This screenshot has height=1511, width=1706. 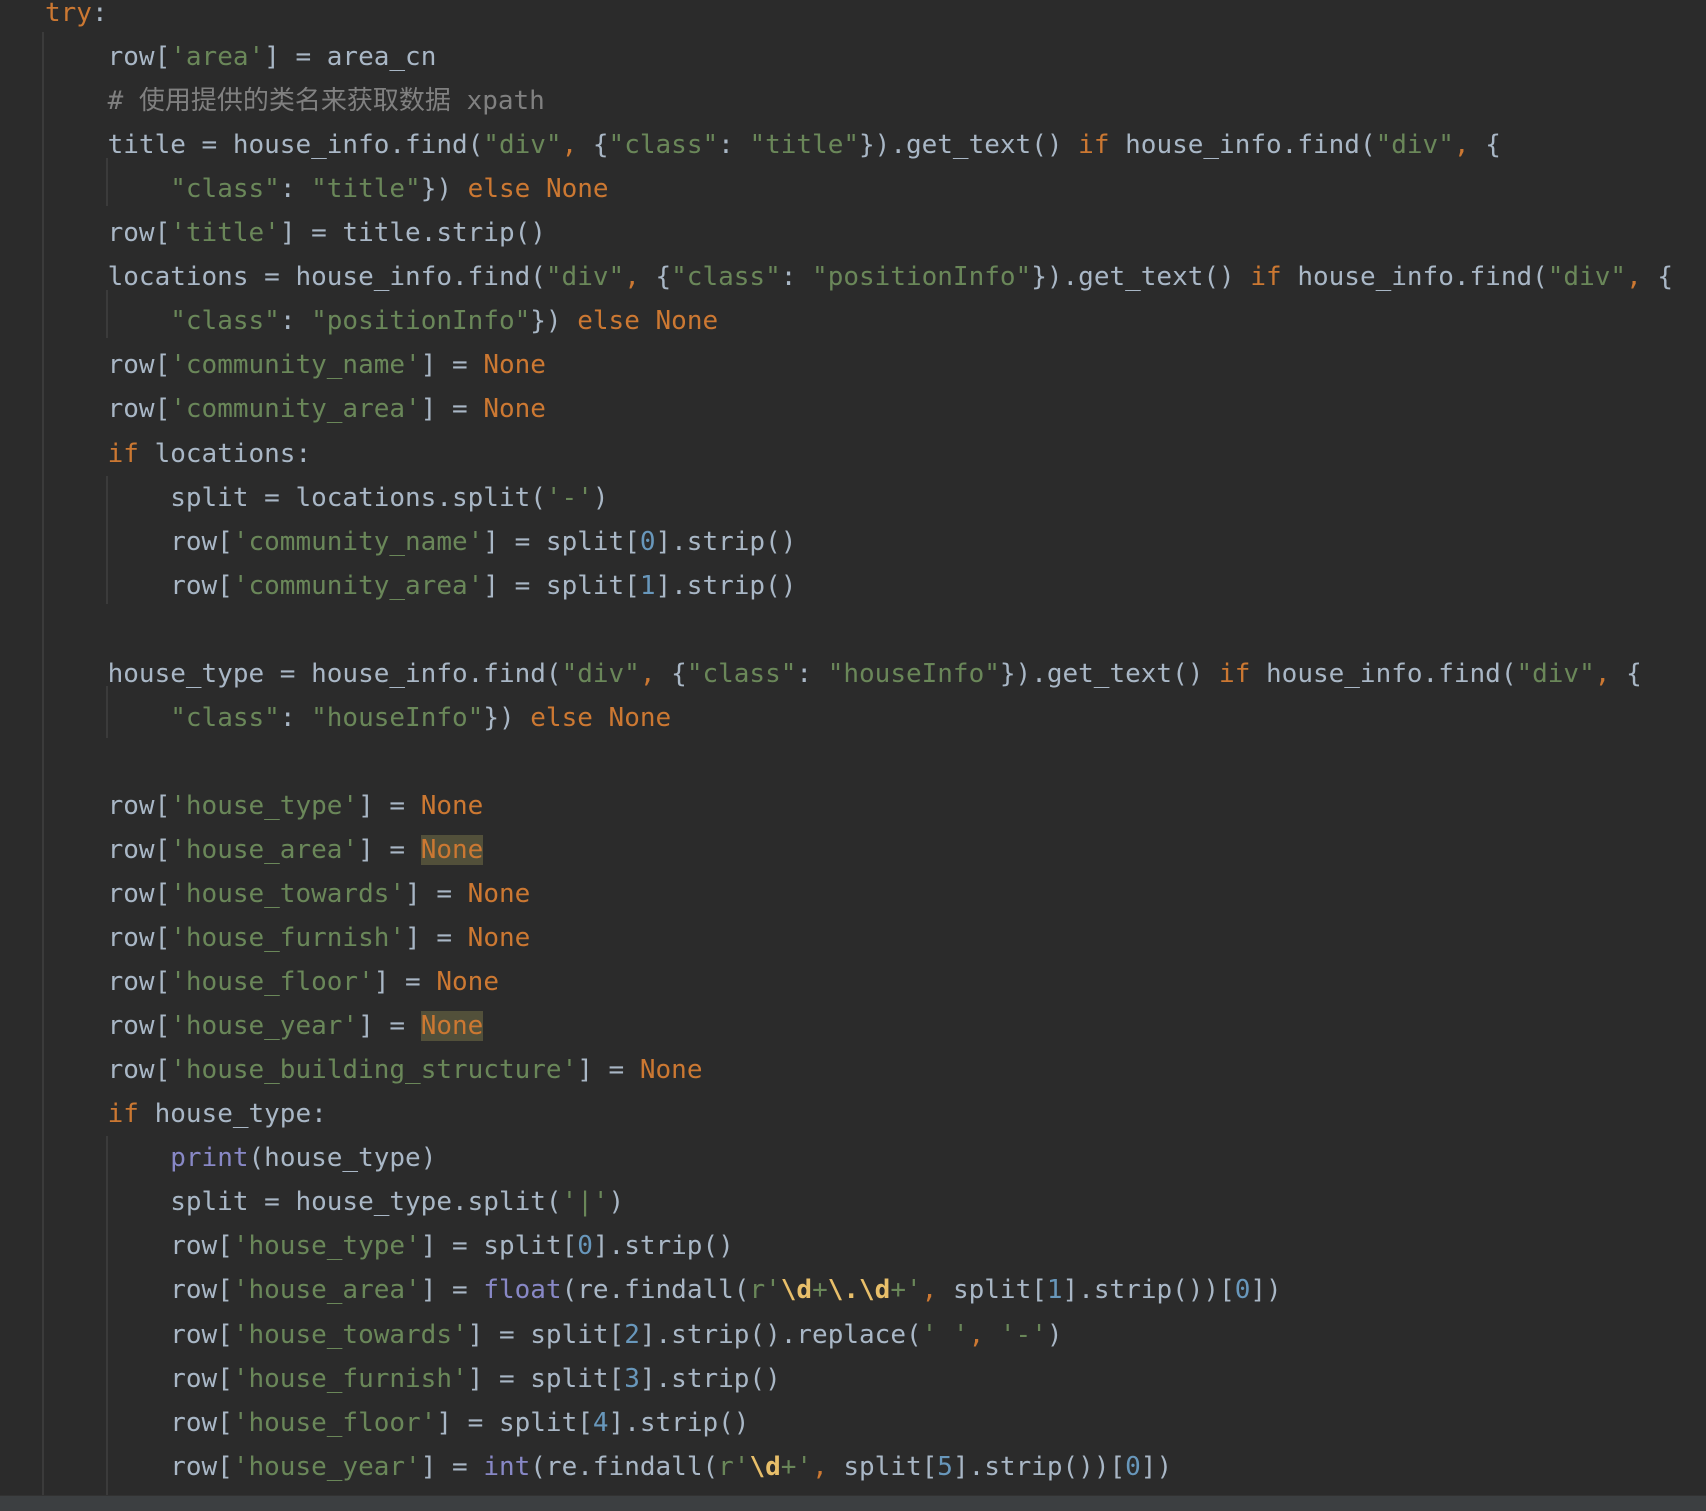 What do you see at coordinates (326, 498) in the screenshot?
I see `code-line: split = locations.split('-')` at bounding box center [326, 498].